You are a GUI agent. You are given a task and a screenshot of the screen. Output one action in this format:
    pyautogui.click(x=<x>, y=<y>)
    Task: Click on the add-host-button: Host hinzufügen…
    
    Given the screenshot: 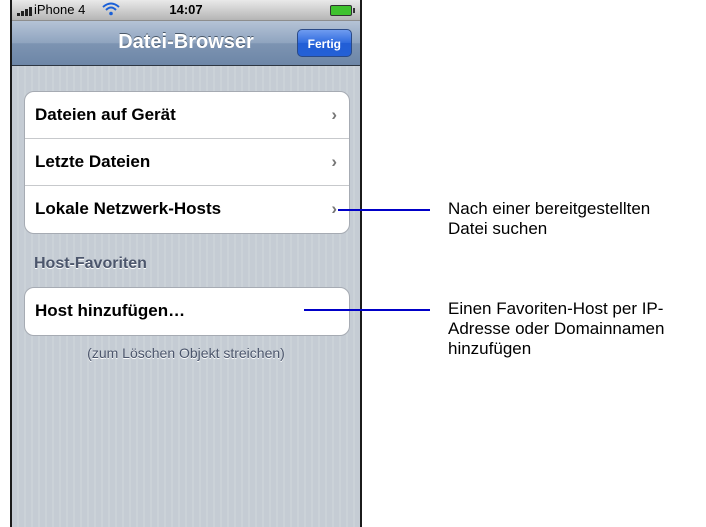 What is the action you would take?
    pyautogui.click(x=187, y=311)
    